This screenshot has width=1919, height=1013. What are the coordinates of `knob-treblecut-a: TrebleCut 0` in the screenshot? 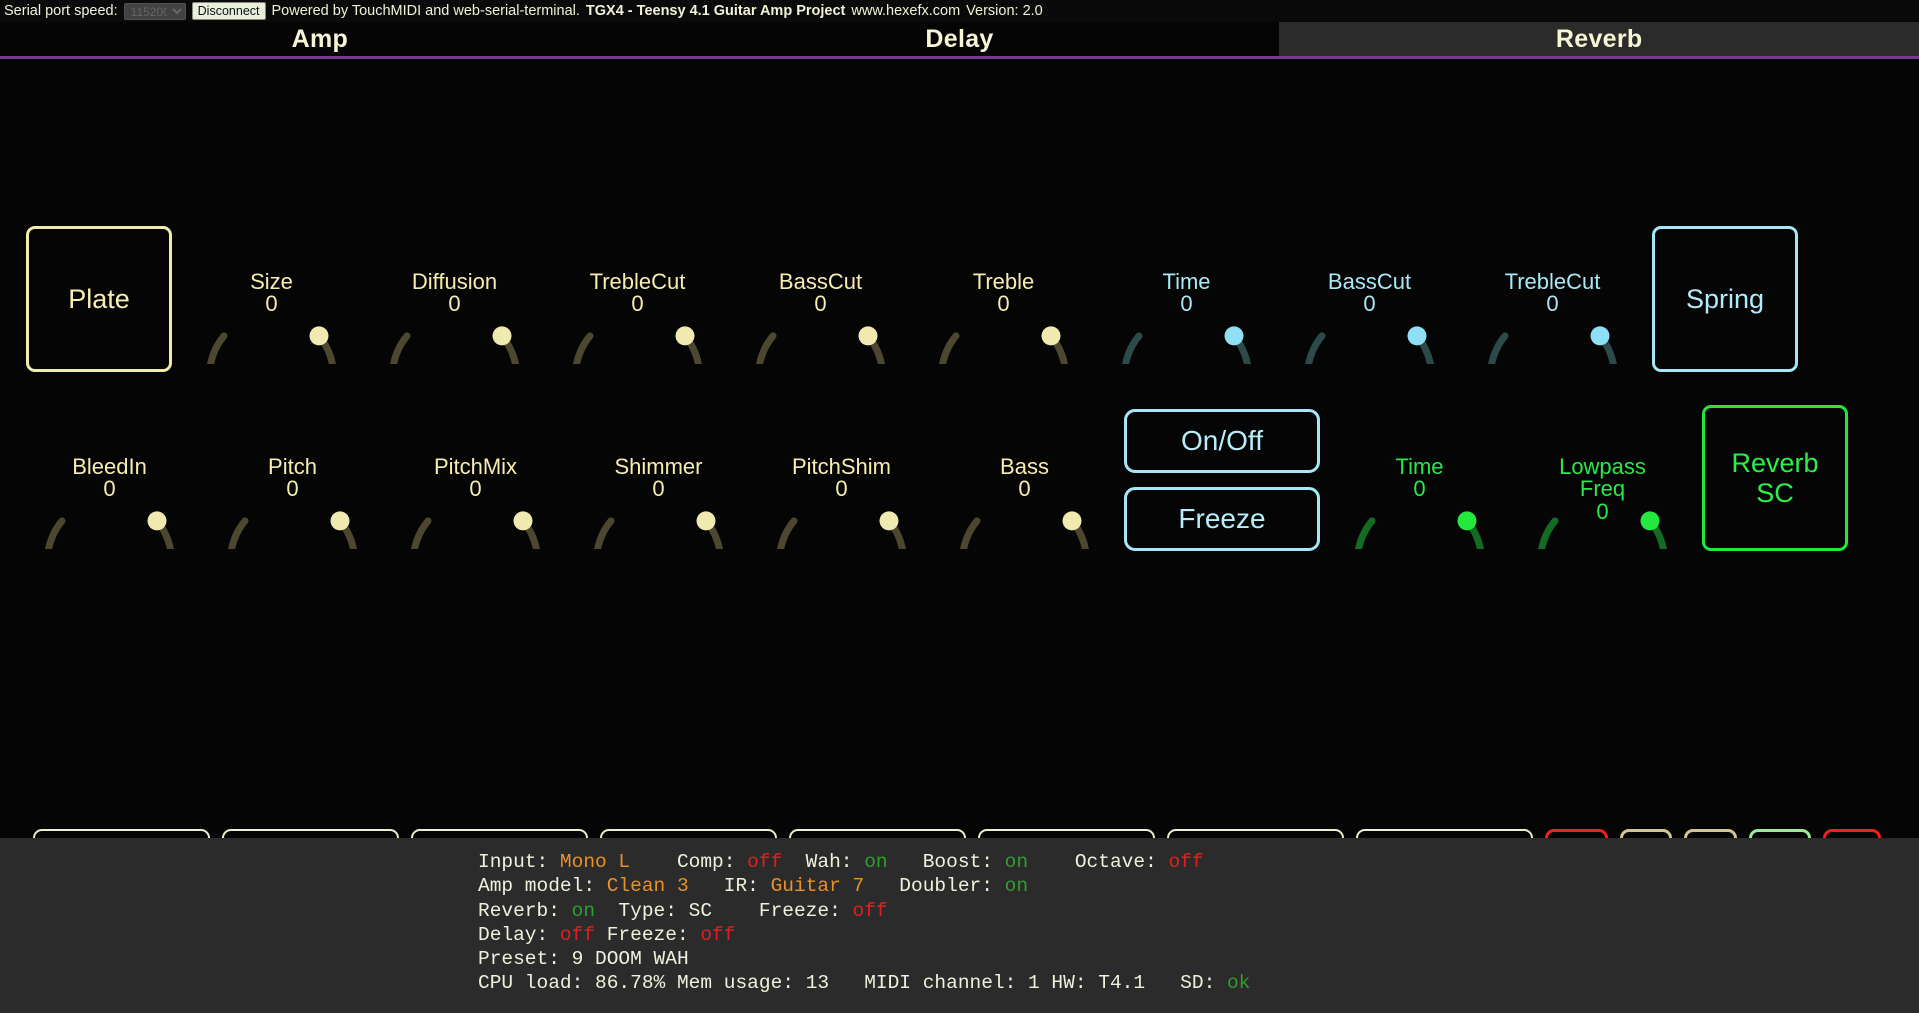 It's located at (637, 294).